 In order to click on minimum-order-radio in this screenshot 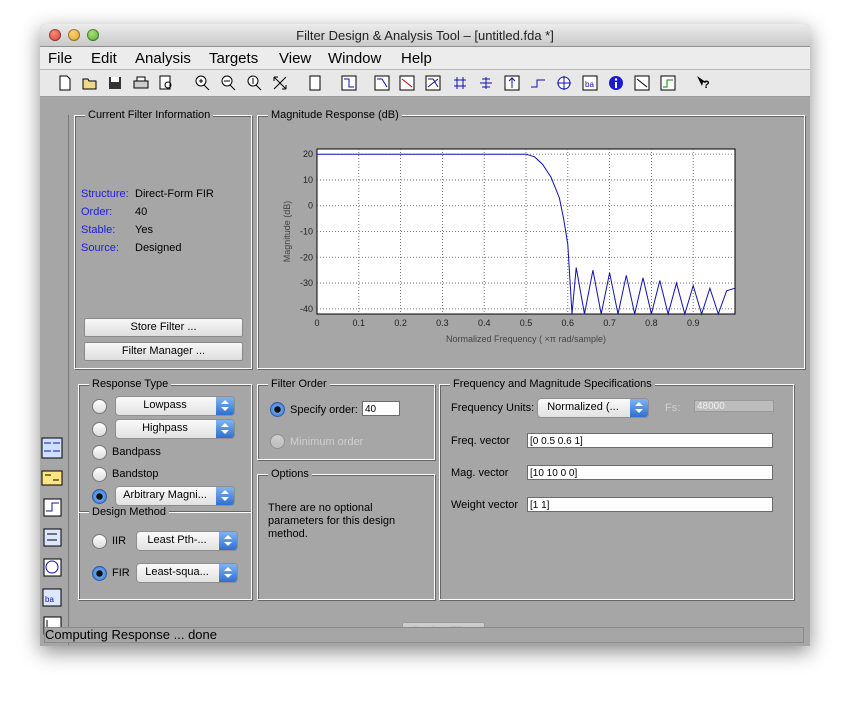, I will do `click(277, 441)`.